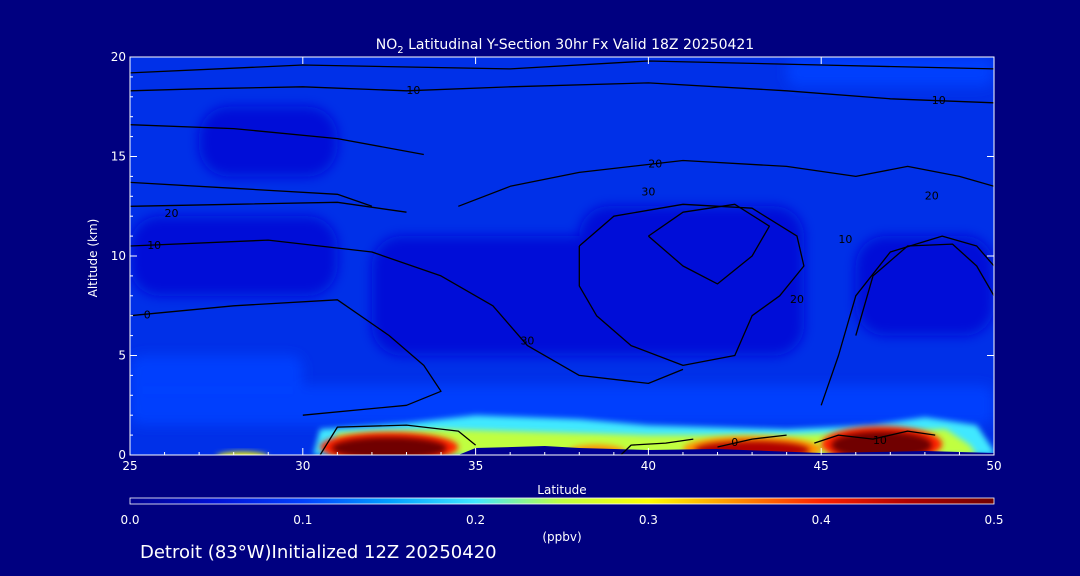  I want to click on footer-initialized: Initialized 12Z 20250420, so click(384, 552).